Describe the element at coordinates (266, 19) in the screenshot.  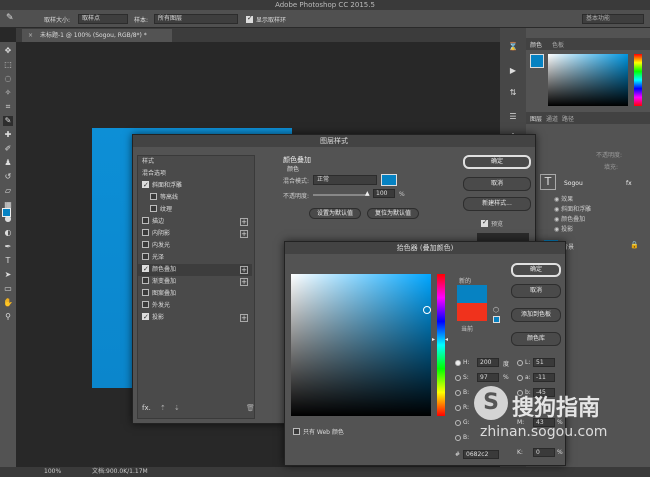
I see `show-ring-checkbox: 显示取样环` at that location.